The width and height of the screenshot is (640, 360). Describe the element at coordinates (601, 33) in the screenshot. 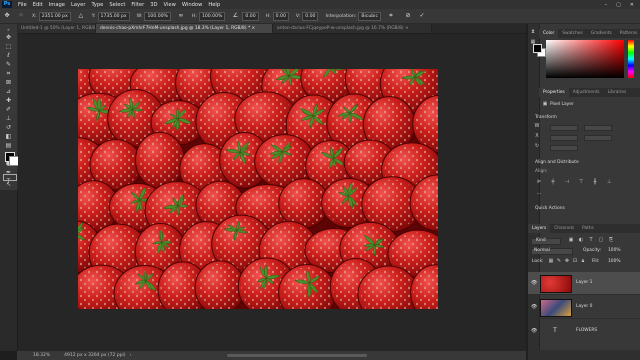

I see `tab-gradients: Gradients` at that location.